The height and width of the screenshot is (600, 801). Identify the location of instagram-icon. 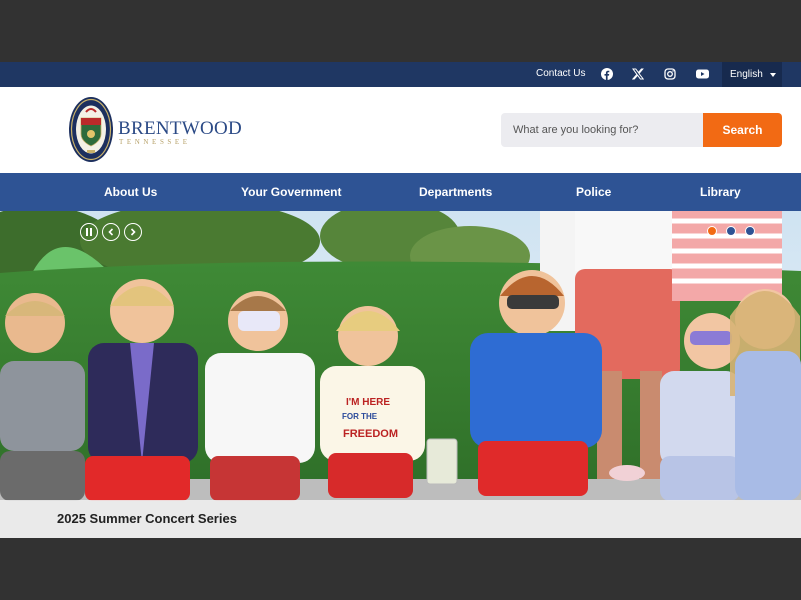
(670, 74).